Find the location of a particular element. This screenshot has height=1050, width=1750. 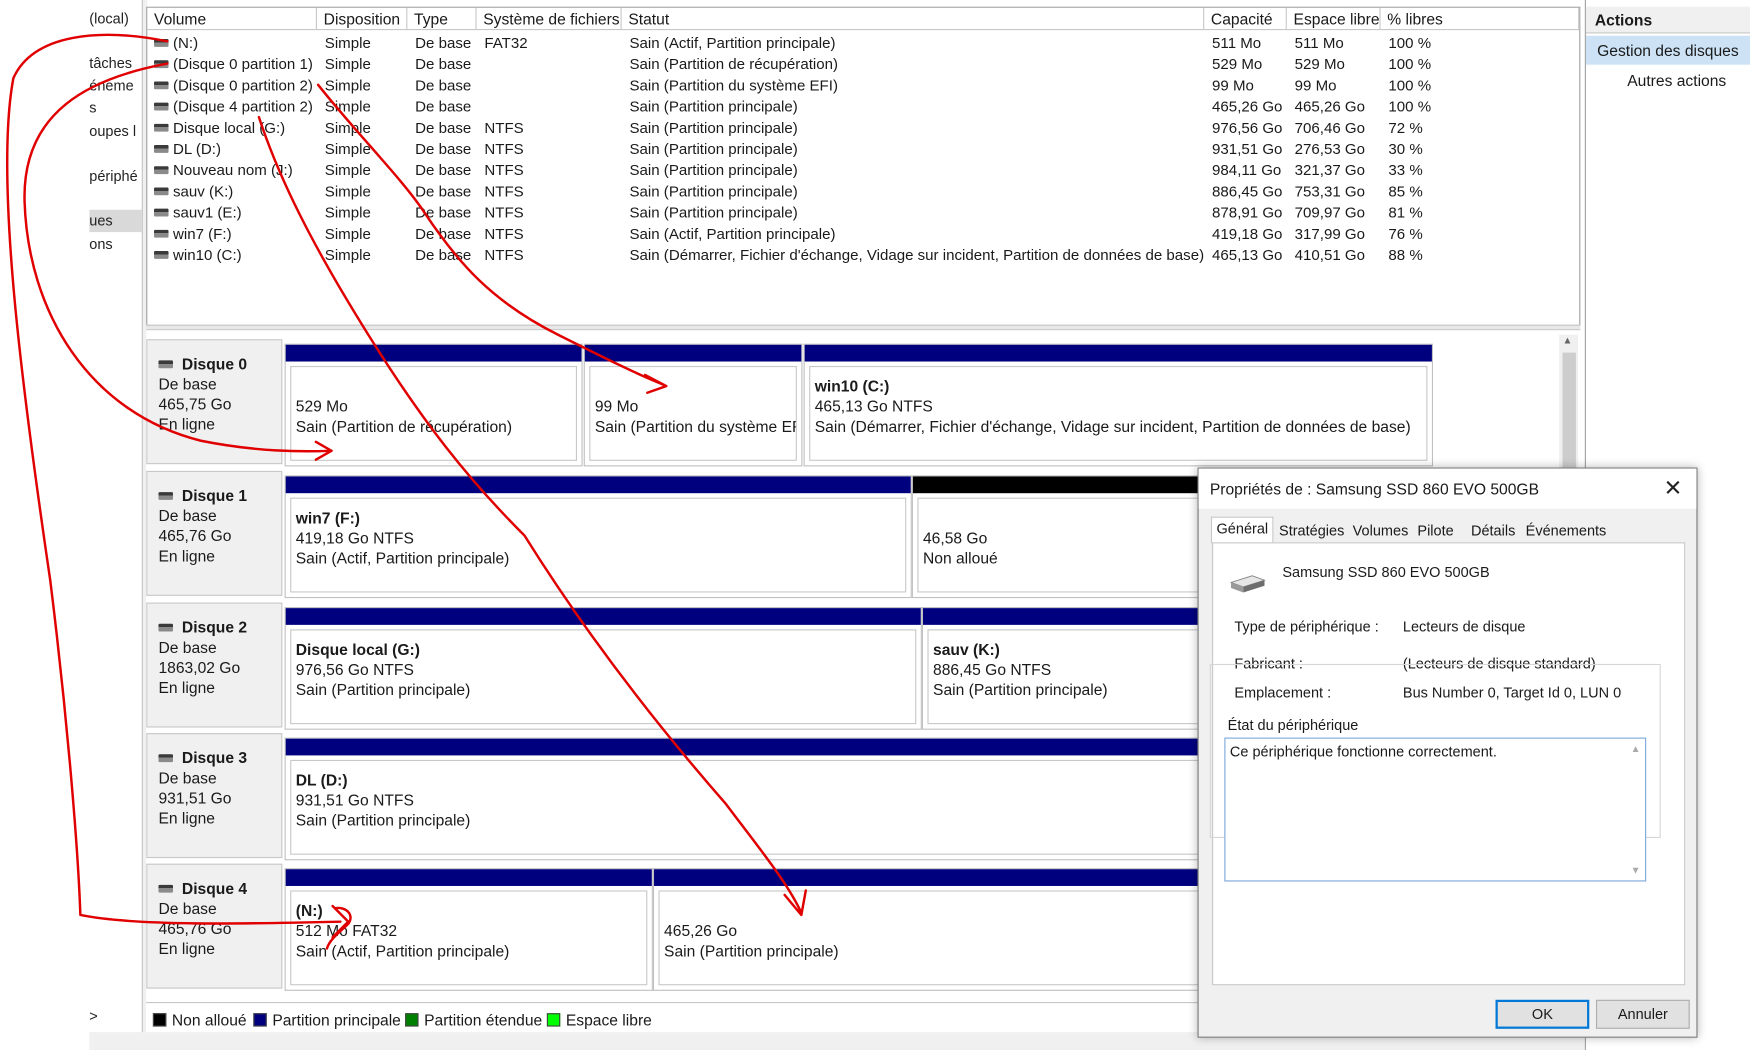

tab-events: Événements is located at coordinates (1566, 531).